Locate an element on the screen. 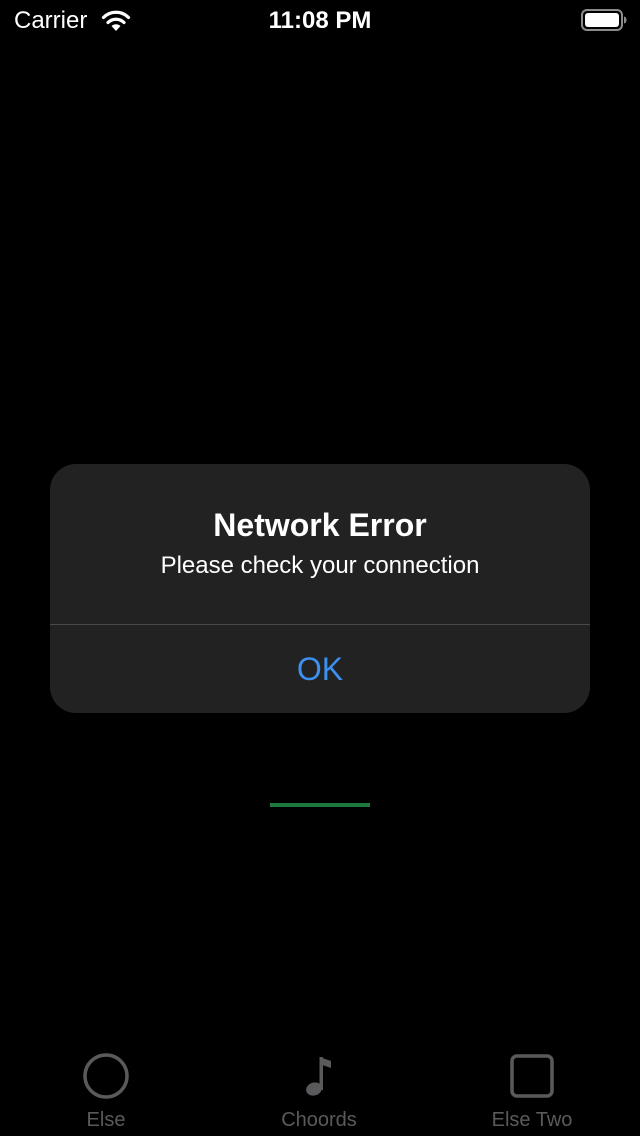 The image size is (640, 1136). status-bar: Carrier 11:08 PM is located at coordinates (320, 20).